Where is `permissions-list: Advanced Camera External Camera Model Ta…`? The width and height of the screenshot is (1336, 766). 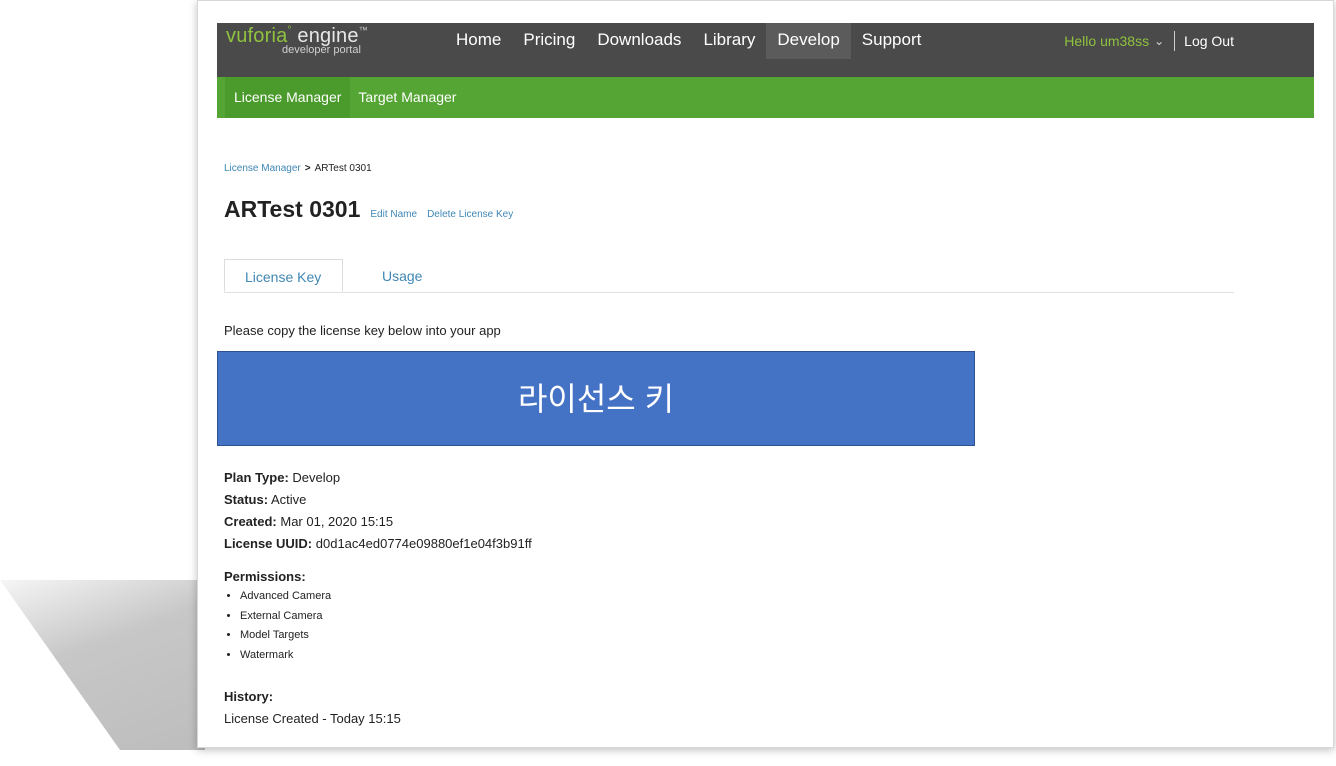 permissions-list: Advanced Camera External Camera Model Ta… is located at coordinates (277, 626).